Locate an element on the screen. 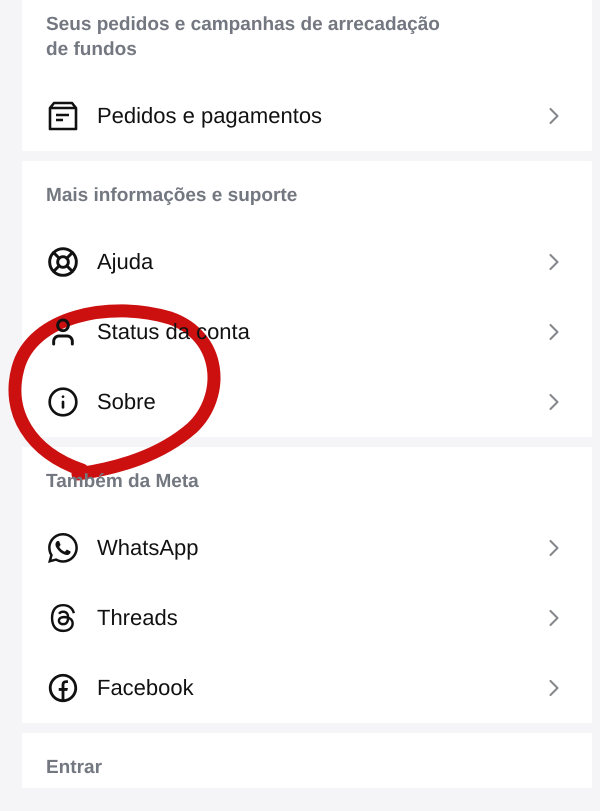  help-icon is located at coordinates (63, 262).